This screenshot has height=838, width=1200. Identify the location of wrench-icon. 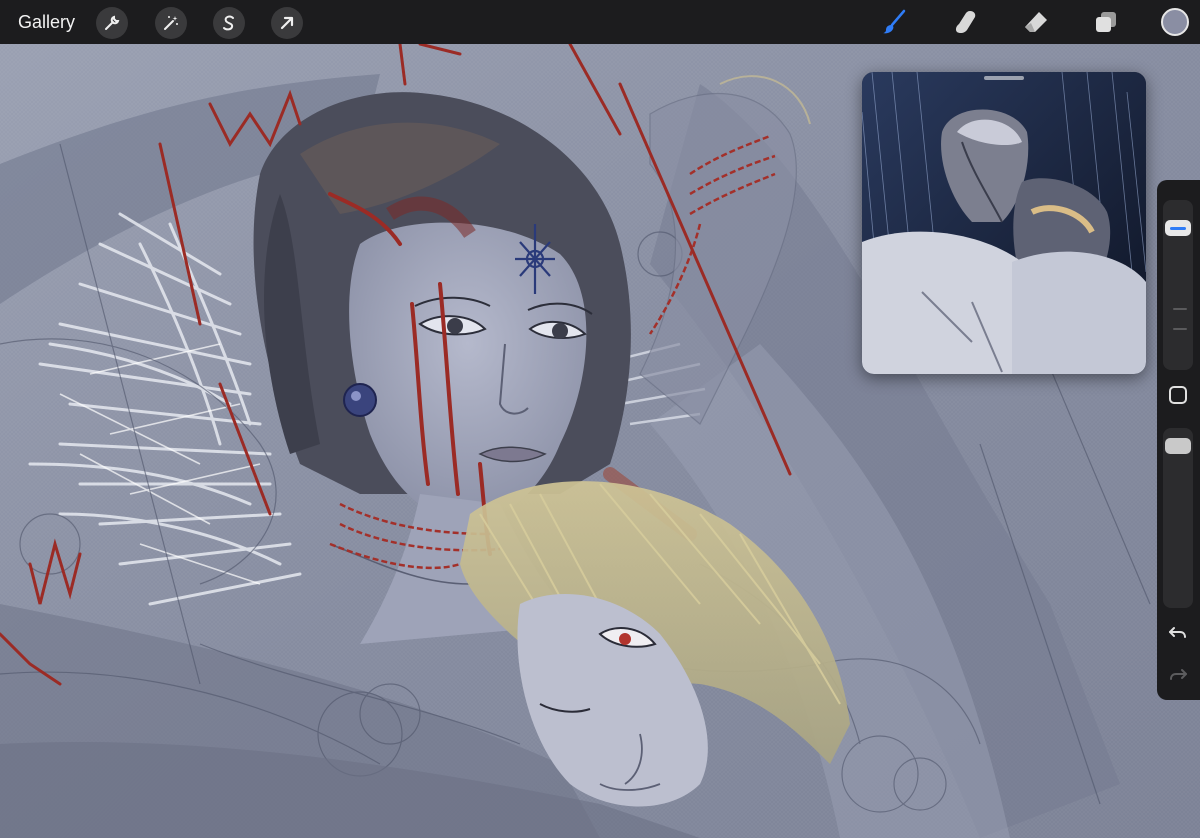
(112, 22).